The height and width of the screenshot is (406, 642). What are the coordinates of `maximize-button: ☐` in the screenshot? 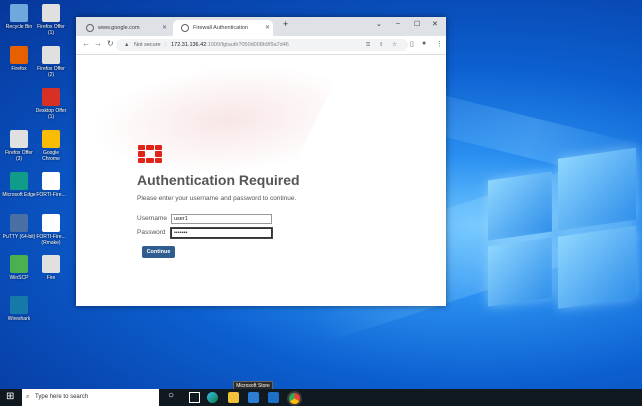 It's located at (417, 24).